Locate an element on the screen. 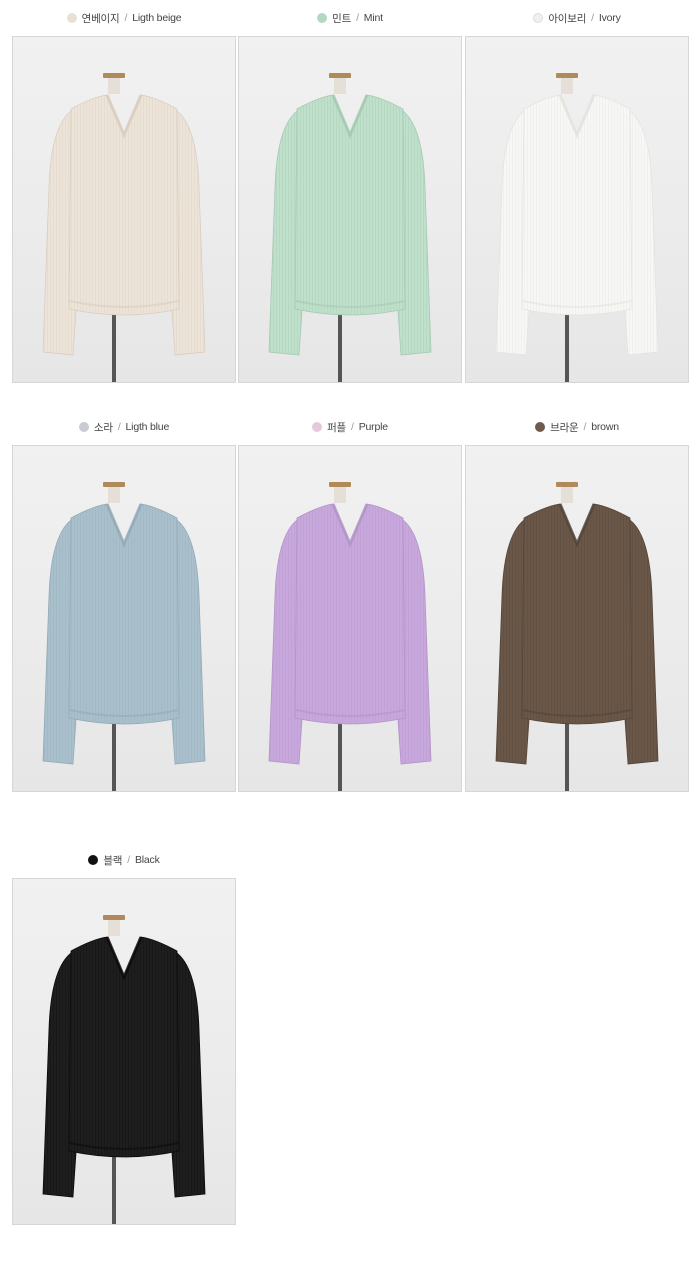 The height and width of the screenshot is (1282, 700). color-label: 아이보리 / Ivory is located at coordinates (577, 18).